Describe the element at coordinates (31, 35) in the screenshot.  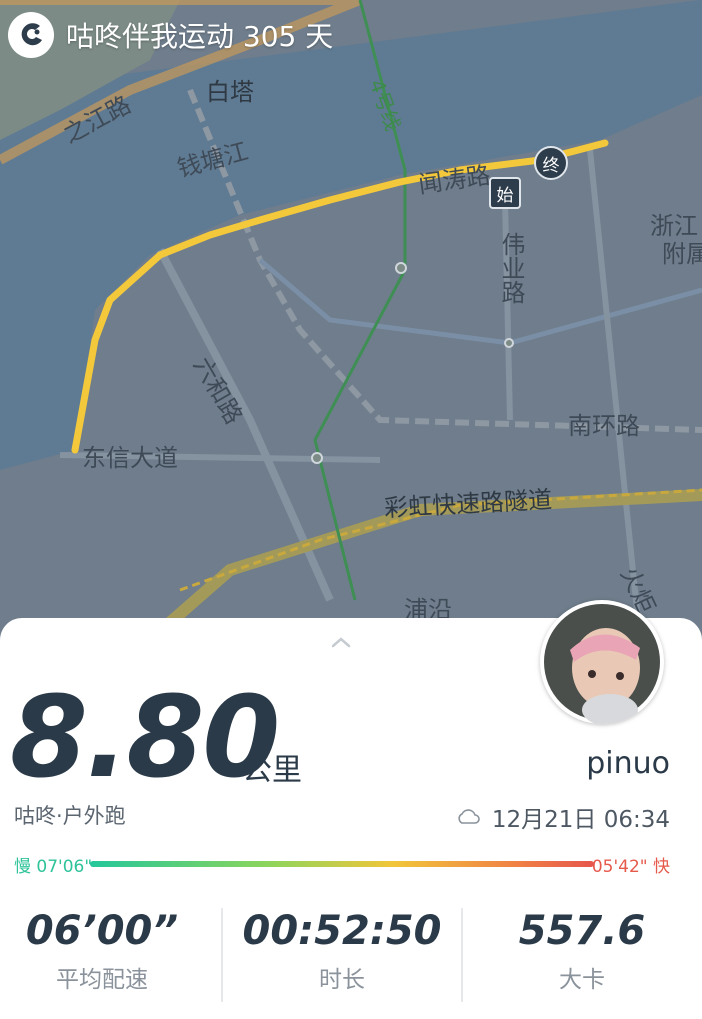
I see `gudong-logo-icon` at that location.